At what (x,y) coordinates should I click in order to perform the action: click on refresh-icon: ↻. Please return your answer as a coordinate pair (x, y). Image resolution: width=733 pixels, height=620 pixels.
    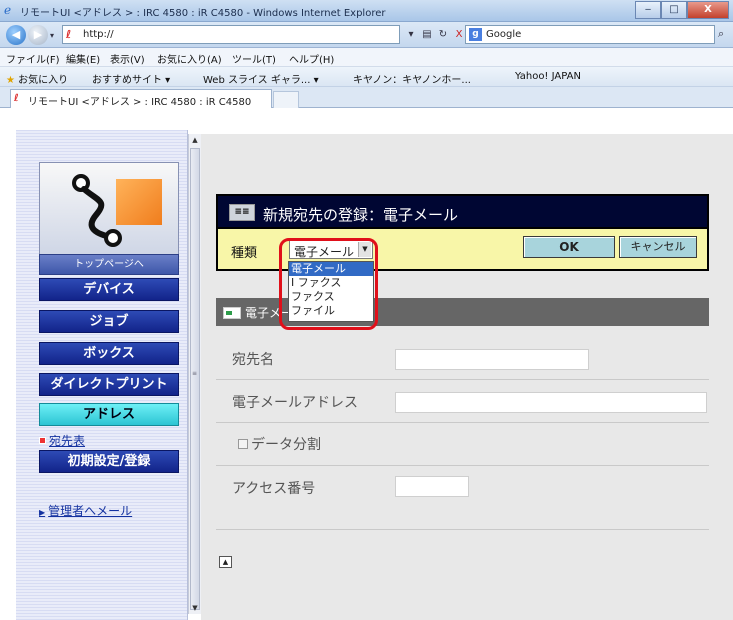
    Looking at the image, I should click on (443, 34).